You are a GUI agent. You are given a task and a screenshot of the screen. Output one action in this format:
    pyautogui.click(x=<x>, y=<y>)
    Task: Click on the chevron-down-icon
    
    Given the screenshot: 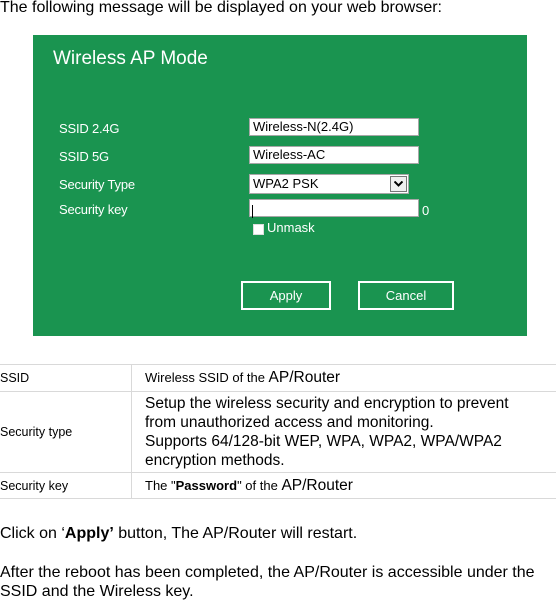 What is the action you would take?
    pyautogui.click(x=398, y=184)
    